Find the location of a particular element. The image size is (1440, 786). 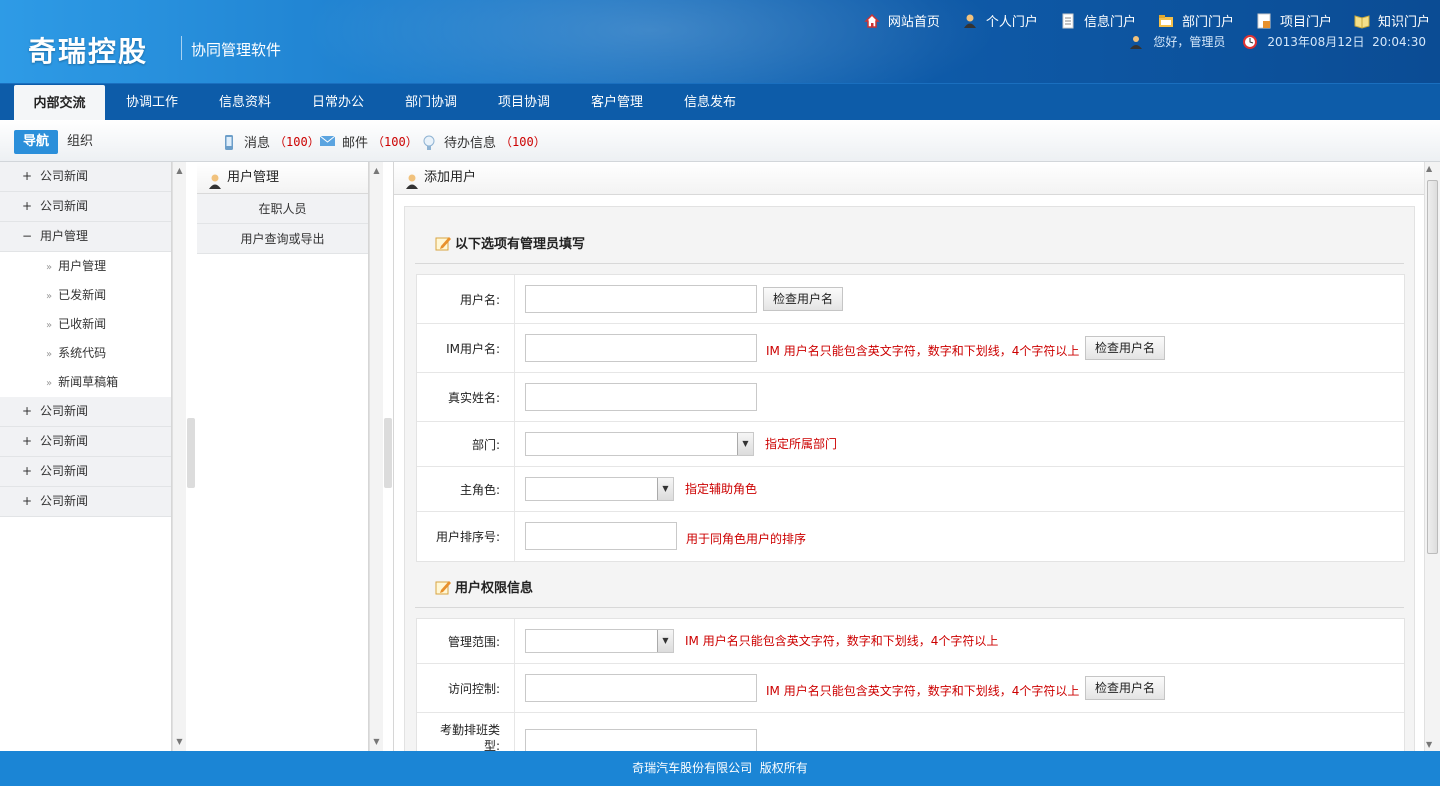

menu-item-news-3: + 公司新闻 is located at coordinates (85, 412).